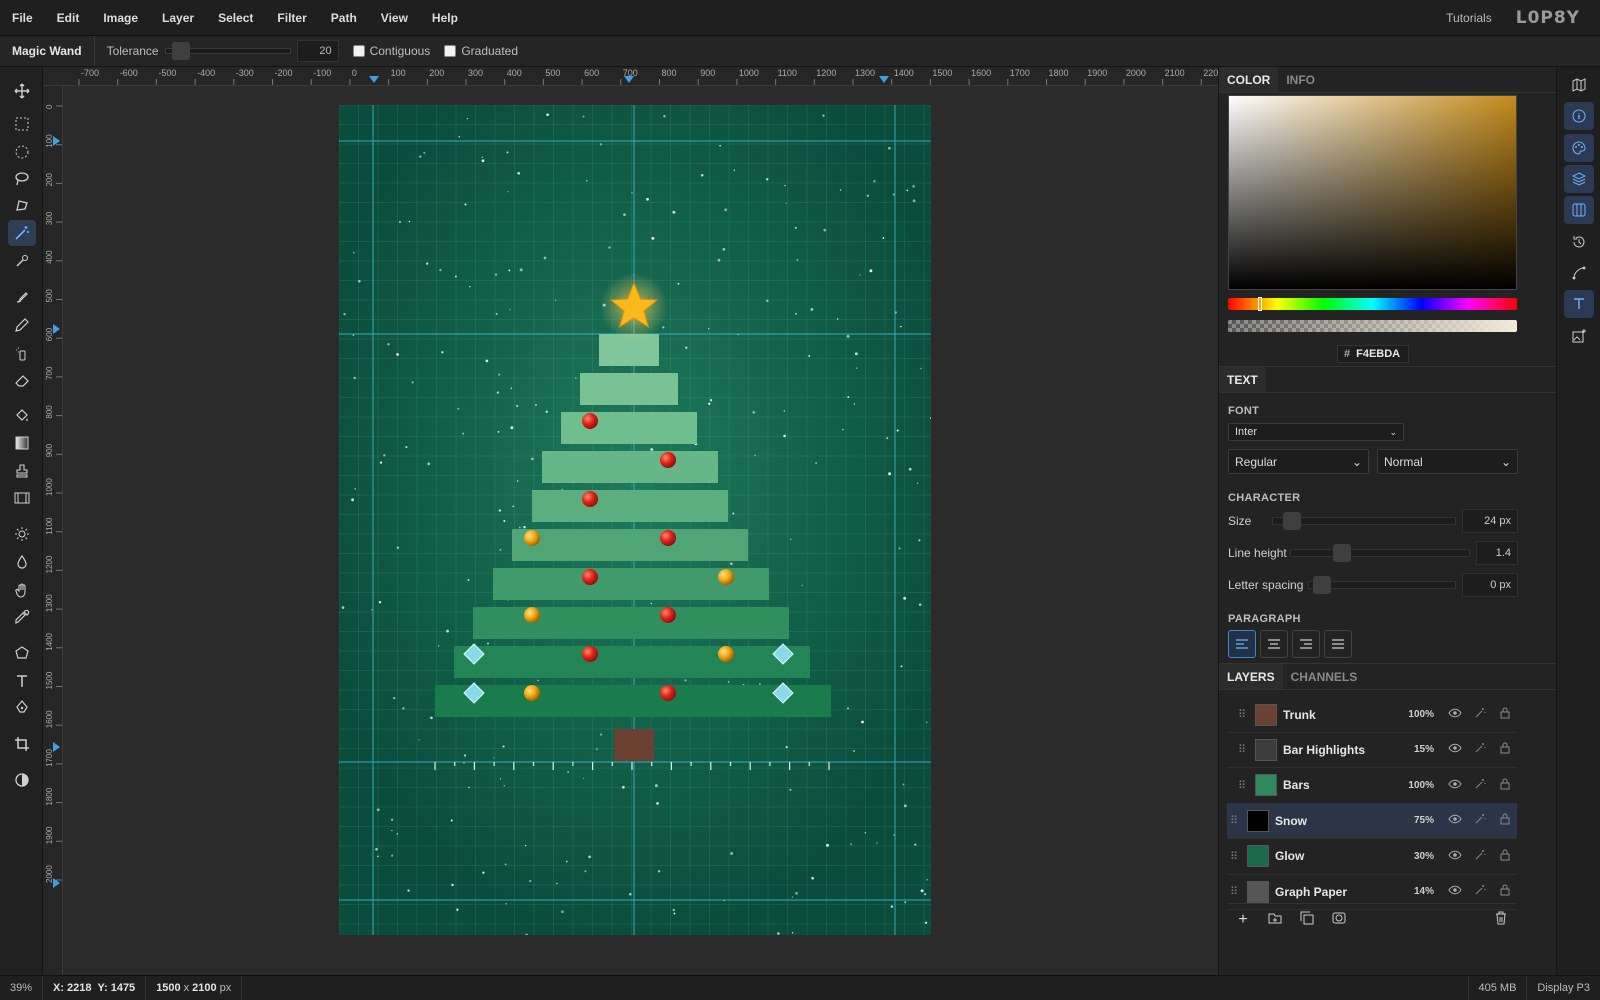 Image resolution: width=1600 pixels, height=1000 pixels. What do you see at coordinates (1490, 521) in the screenshot?
I see `size-input: 24 px` at bounding box center [1490, 521].